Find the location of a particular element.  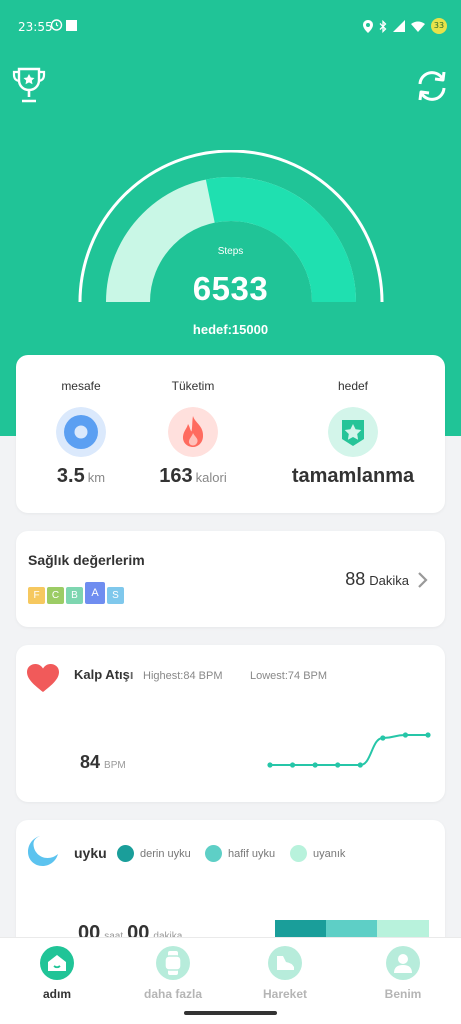

stat-calories-label: Tüketim is located at coordinates (193, 386).